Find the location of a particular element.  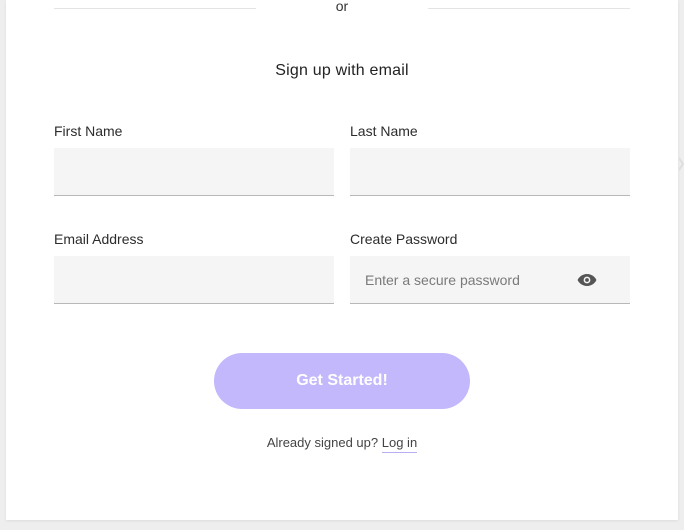

get-started-button: Get Started! is located at coordinates (342, 381).